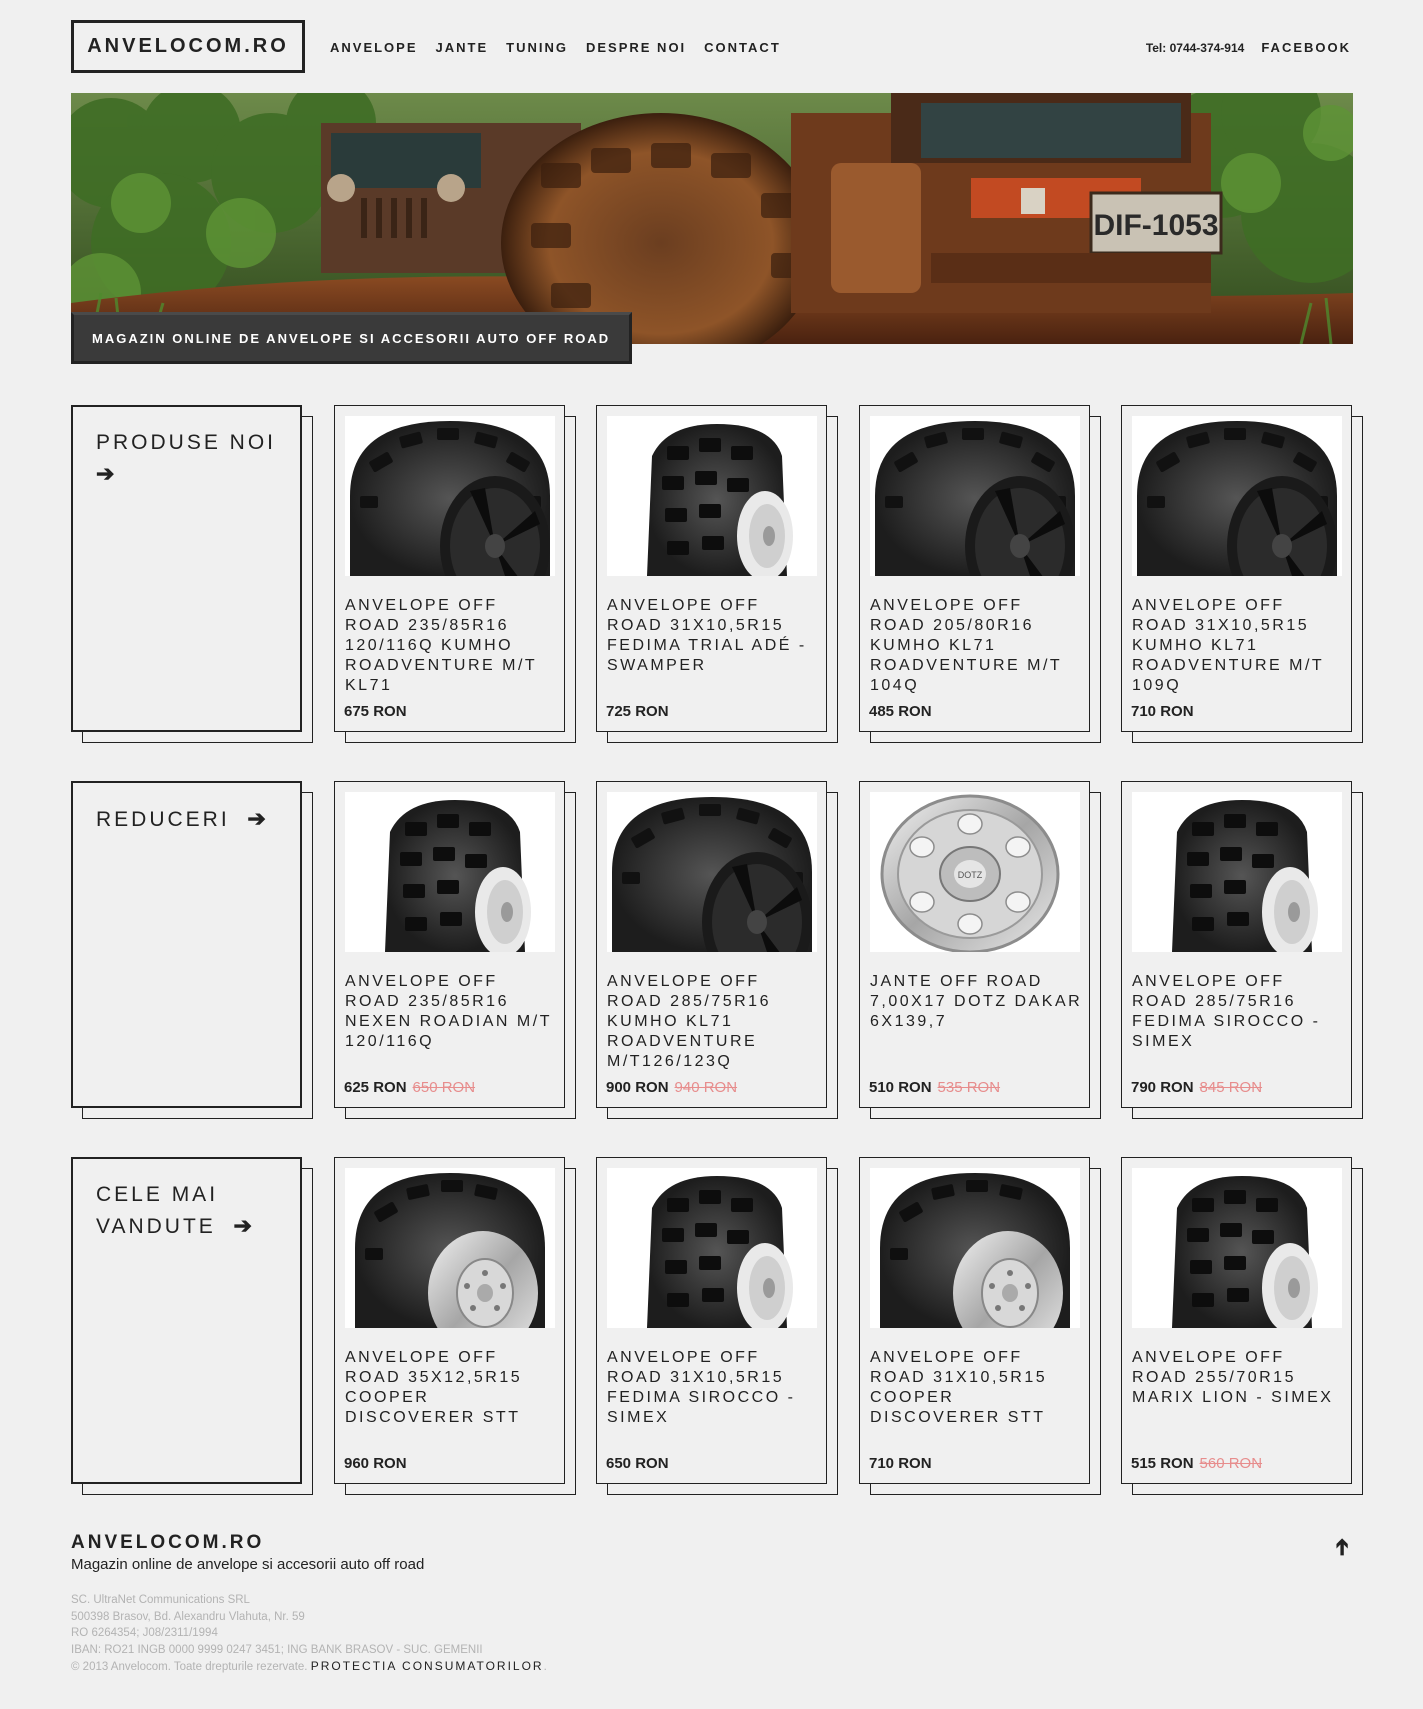  I want to click on category-card-cele-mai-vandute: CELE MAI VANDUTE ➔, so click(192, 1326).